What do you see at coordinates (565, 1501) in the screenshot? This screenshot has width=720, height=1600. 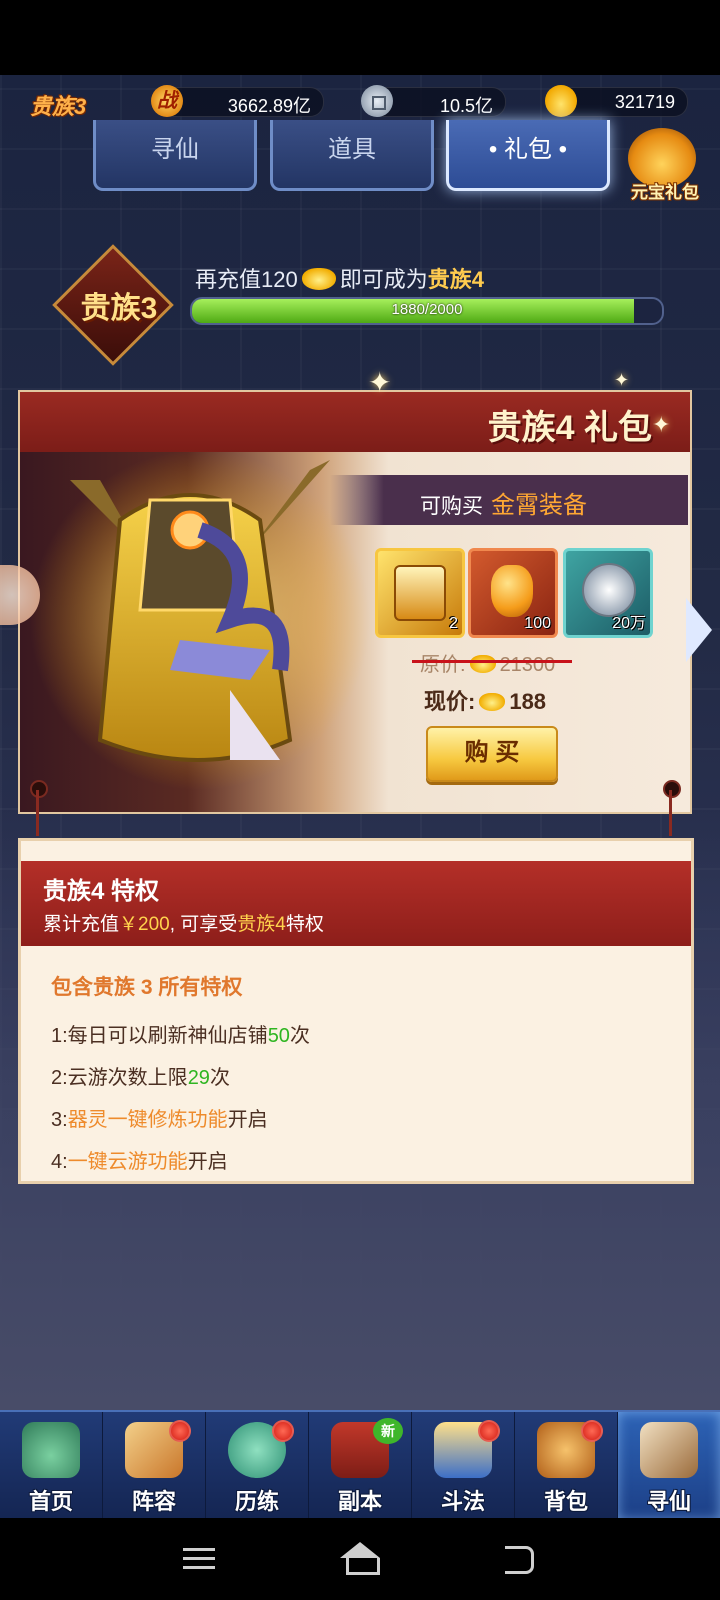 I see `nav-label: 背包` at bounding box center [565, 1501].